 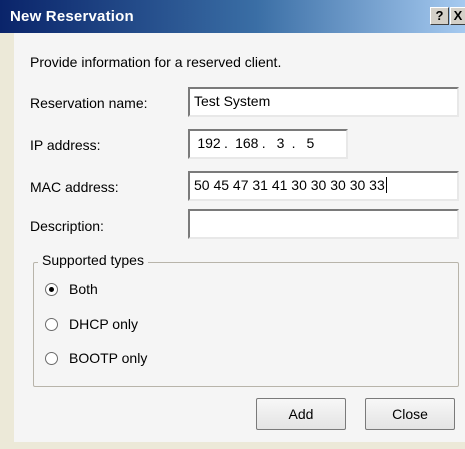 I want to click on ip-octet-1: 192, so click(x=209, y=143).